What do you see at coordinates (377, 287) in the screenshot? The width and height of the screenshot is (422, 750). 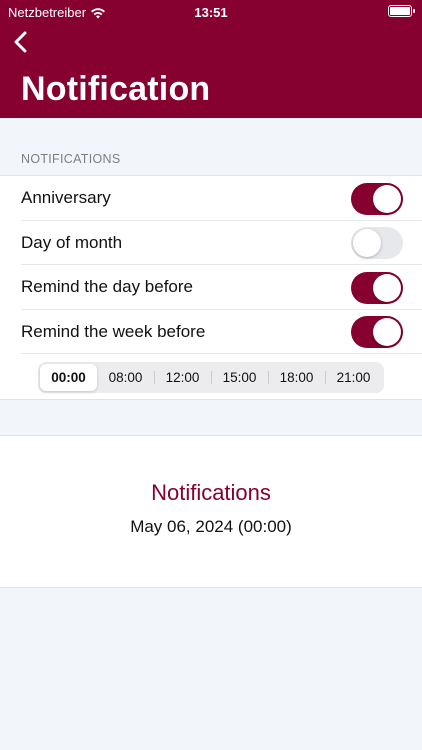 I see `day-before-toggle` at bounding box center [377, 287].